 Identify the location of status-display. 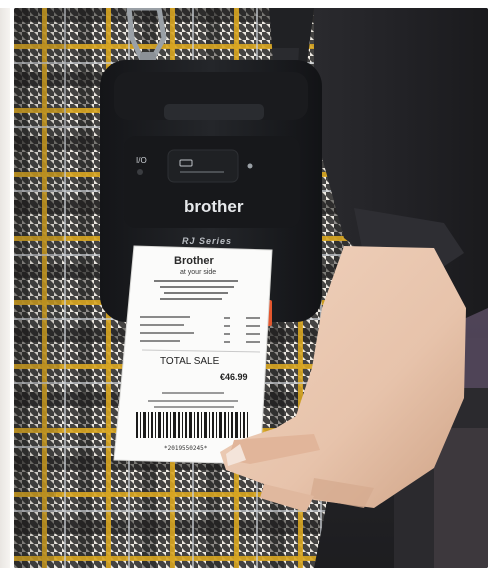
(203, 166).